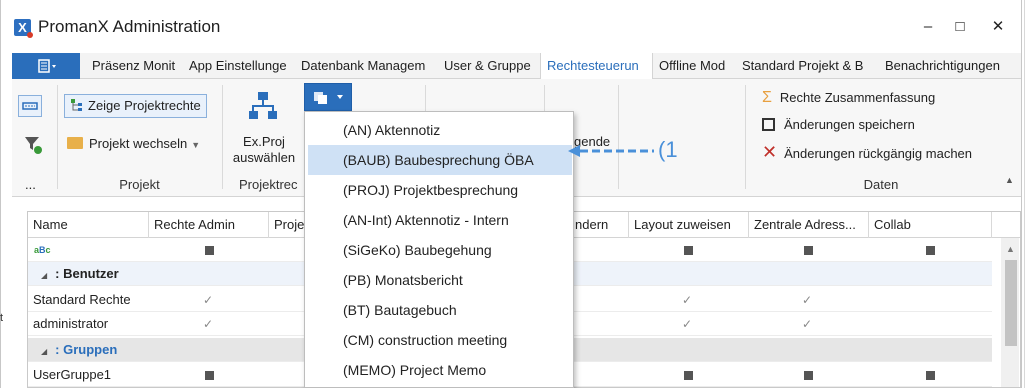  Describe the element at coordinates (268, 184) in the screenshot. I see `group-label-projektrechte: Projektrec` at that location.